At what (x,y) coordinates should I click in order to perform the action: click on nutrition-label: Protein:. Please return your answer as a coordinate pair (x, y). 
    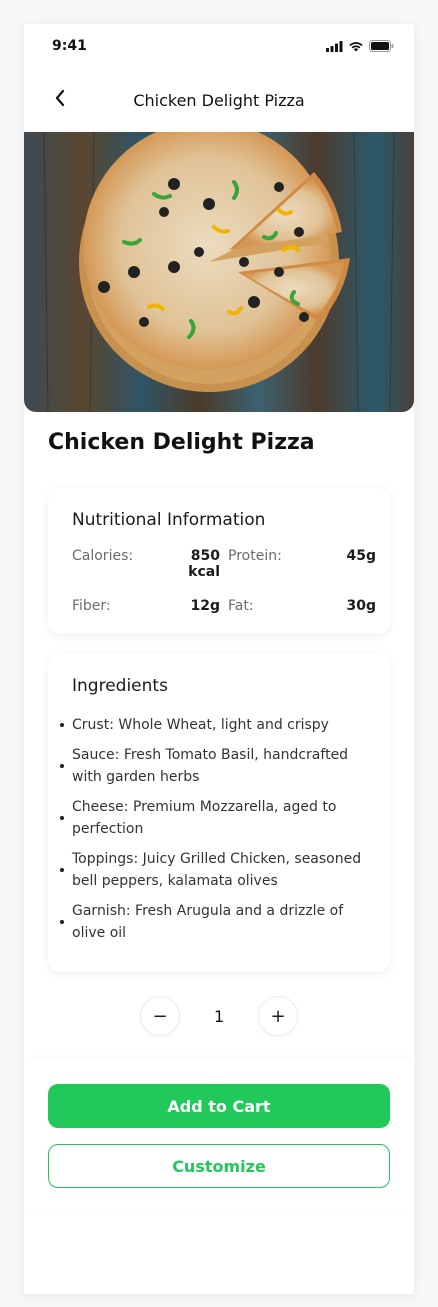
    Looking at the image, I should click on (255, 556).